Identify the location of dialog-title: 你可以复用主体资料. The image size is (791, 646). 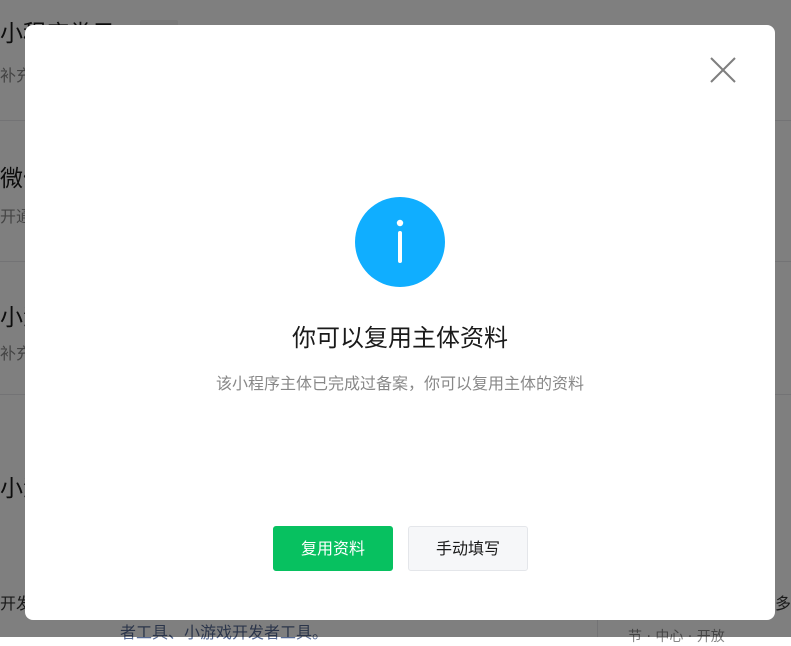
(400, 338).